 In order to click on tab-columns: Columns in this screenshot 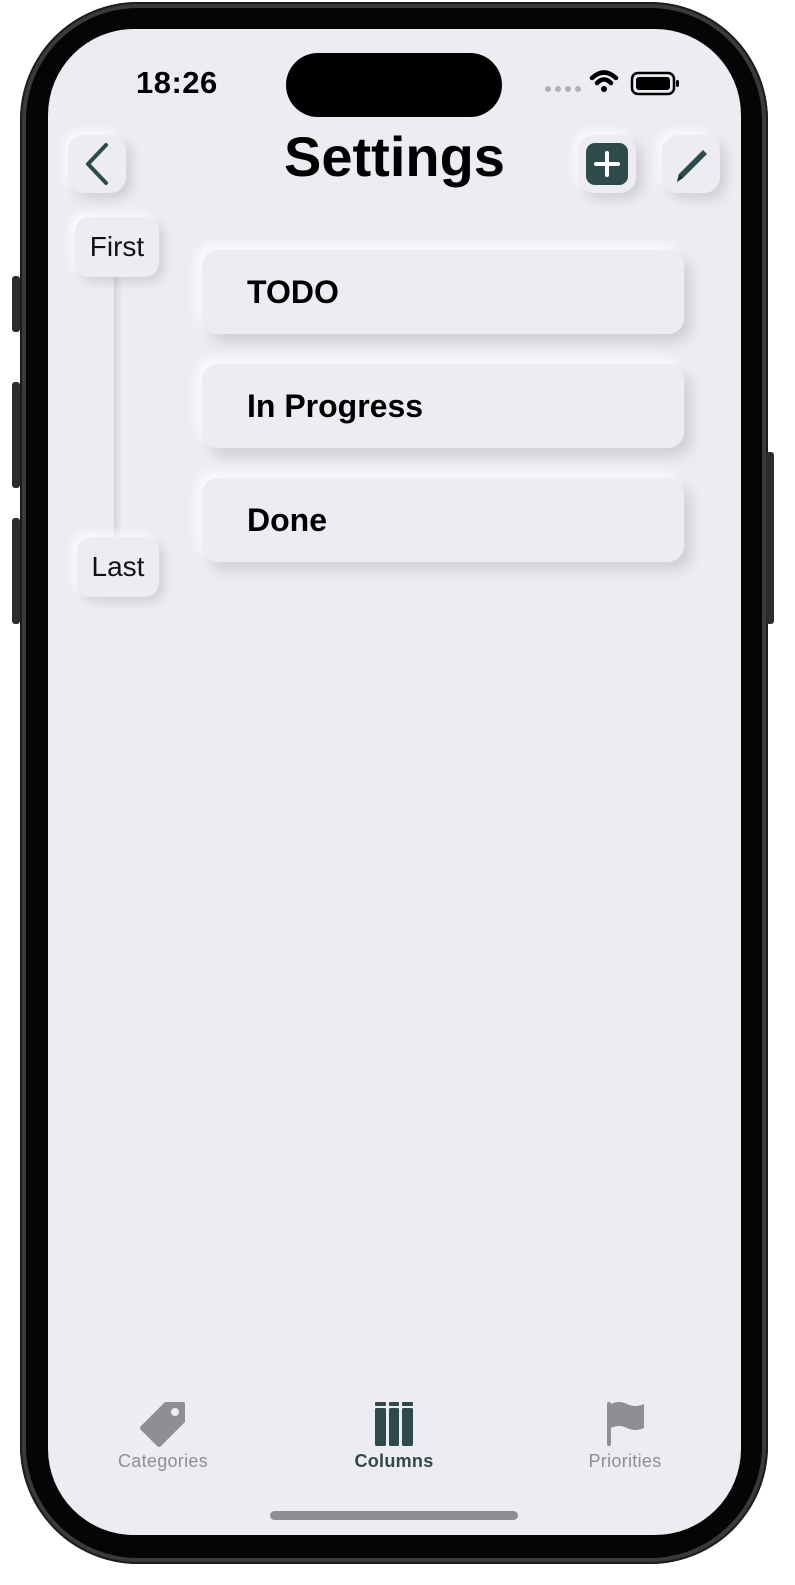, I will do `click(394, 1435)`.